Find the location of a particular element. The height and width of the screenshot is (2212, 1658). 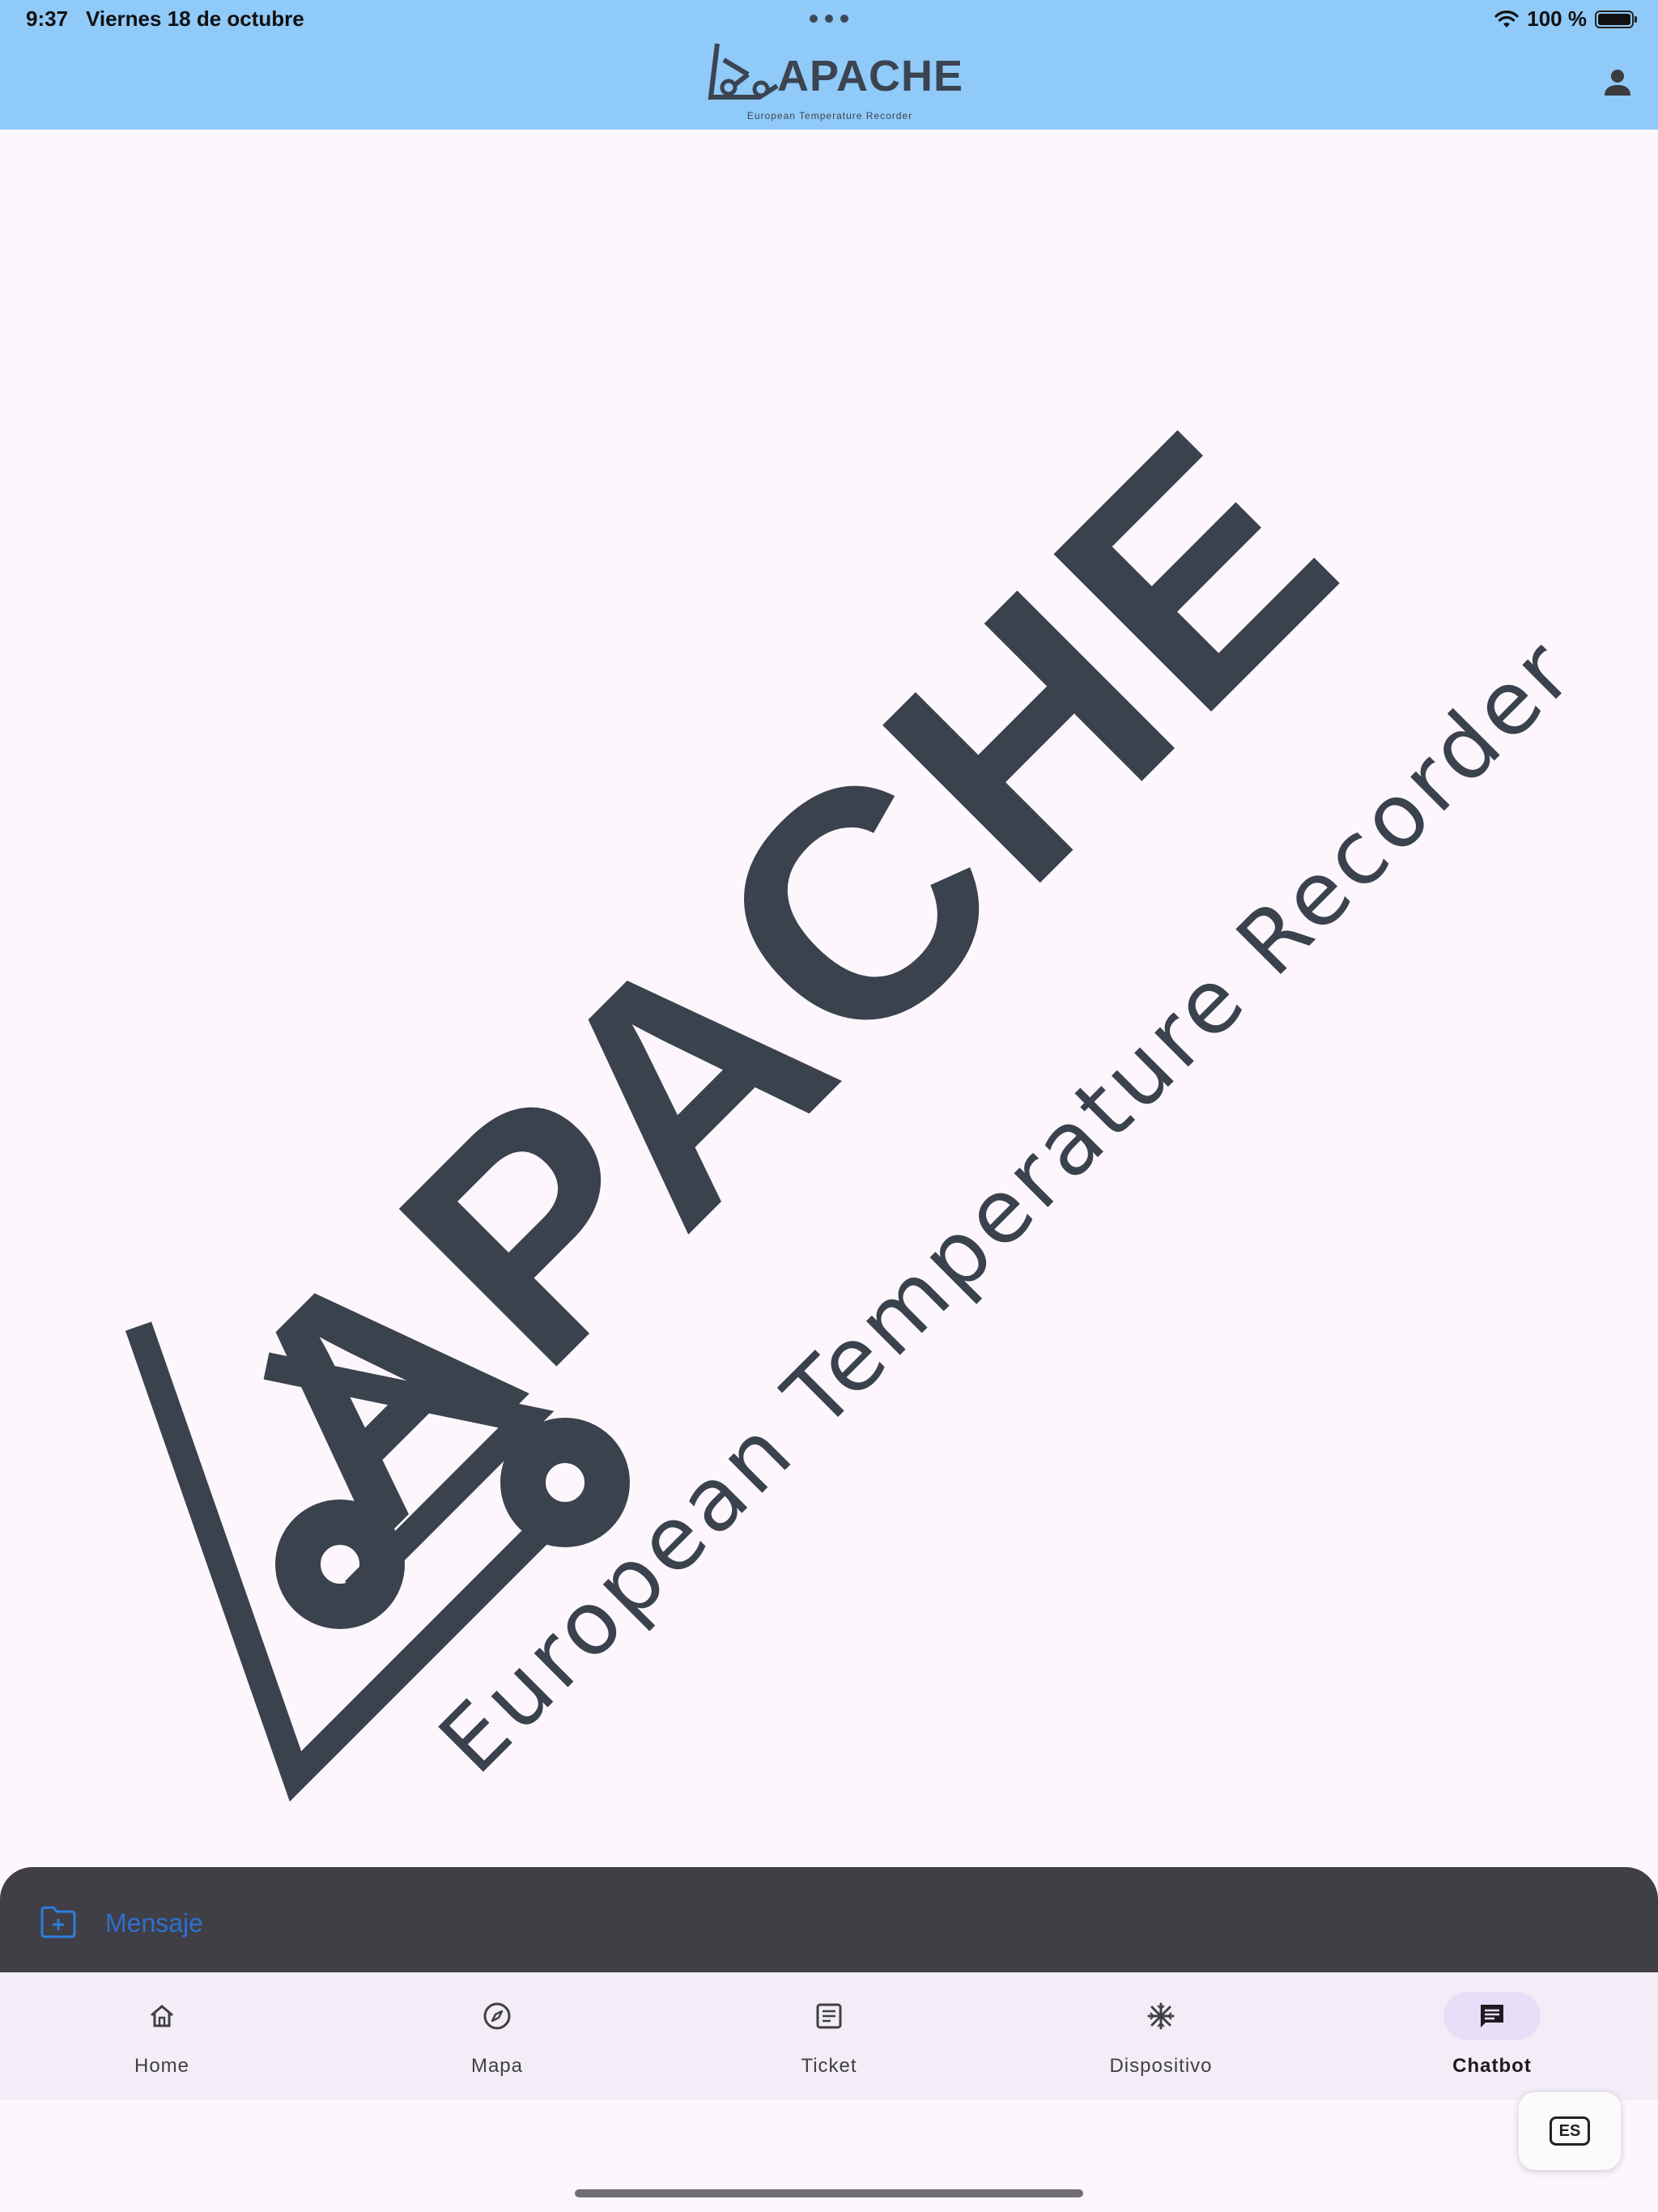

header-logo: APACHE European Temperature Recorder is located at coordinates (834, 84).